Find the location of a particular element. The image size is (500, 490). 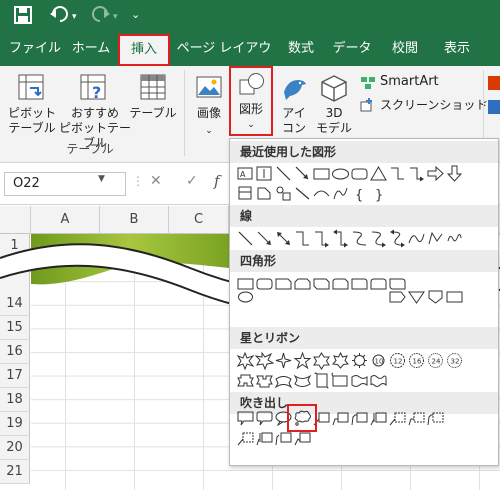

flowchart-off-page-icon is located at coordinates (435, 296).